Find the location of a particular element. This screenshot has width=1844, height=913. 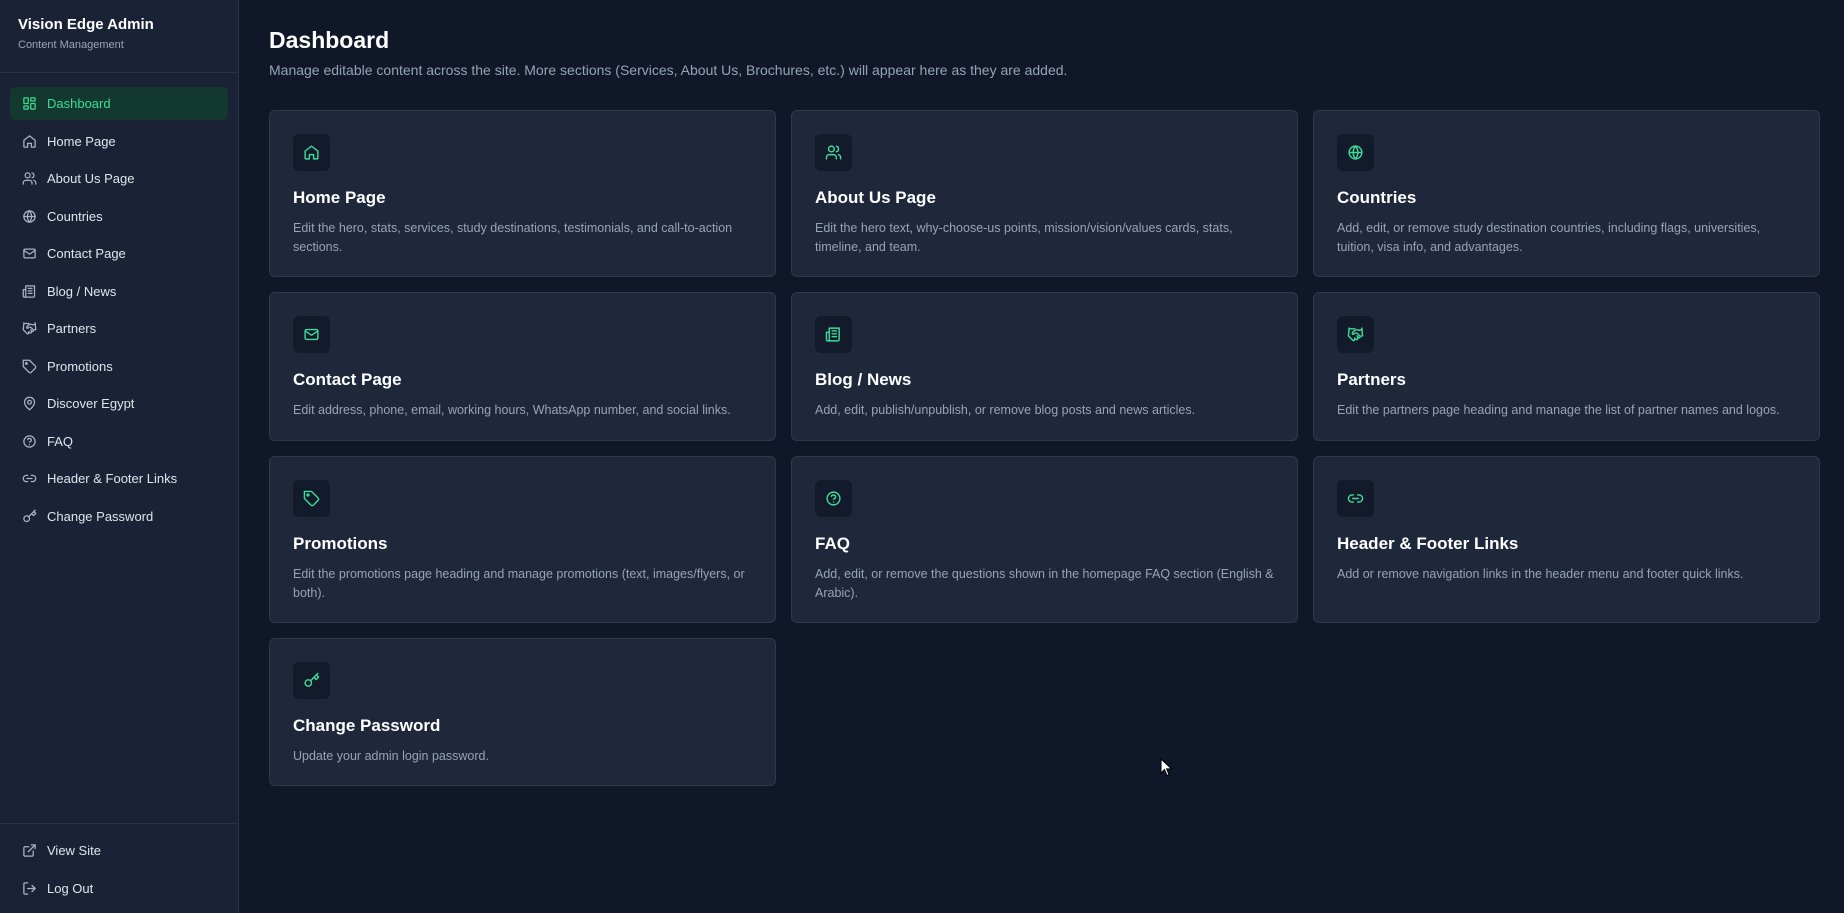

card-title: Promotions is located at coordinates (340, 543).